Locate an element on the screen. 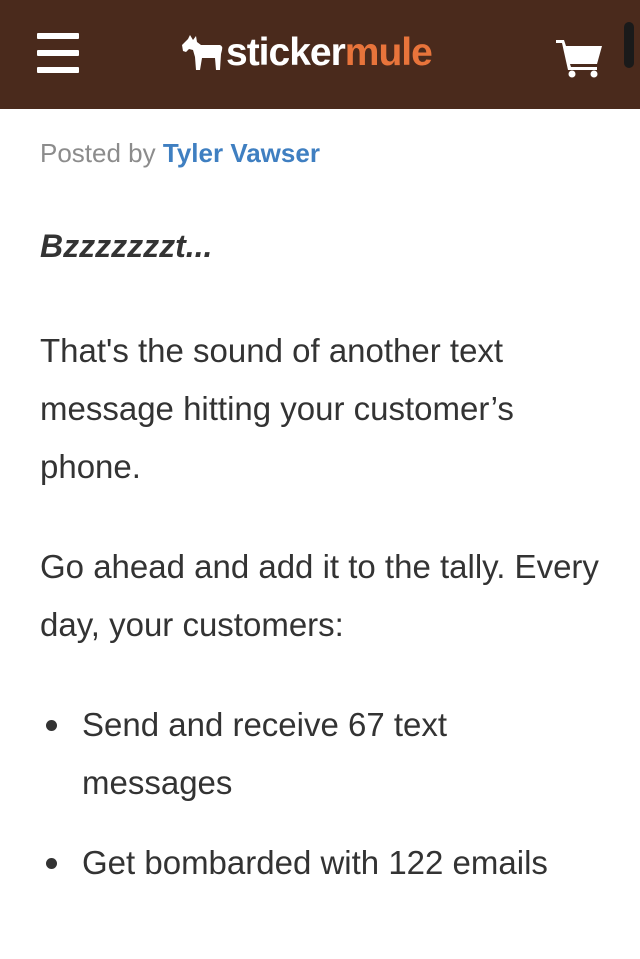  brand-part-sticker: sticker is located at coordinates (286, 52).